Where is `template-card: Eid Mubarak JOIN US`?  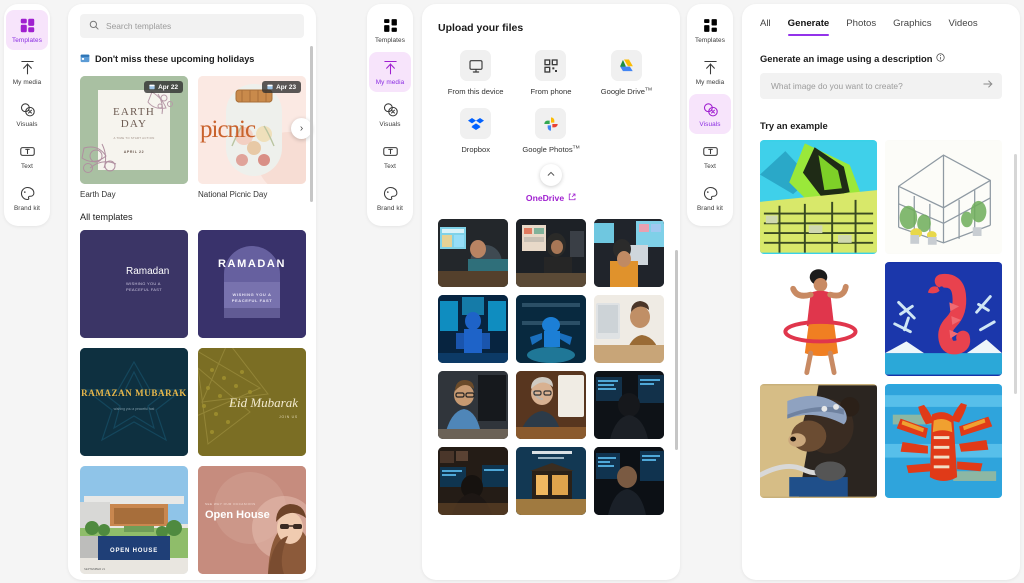
template-card: Eid Mubarak JOIN US is located at coordinates (252, 402).